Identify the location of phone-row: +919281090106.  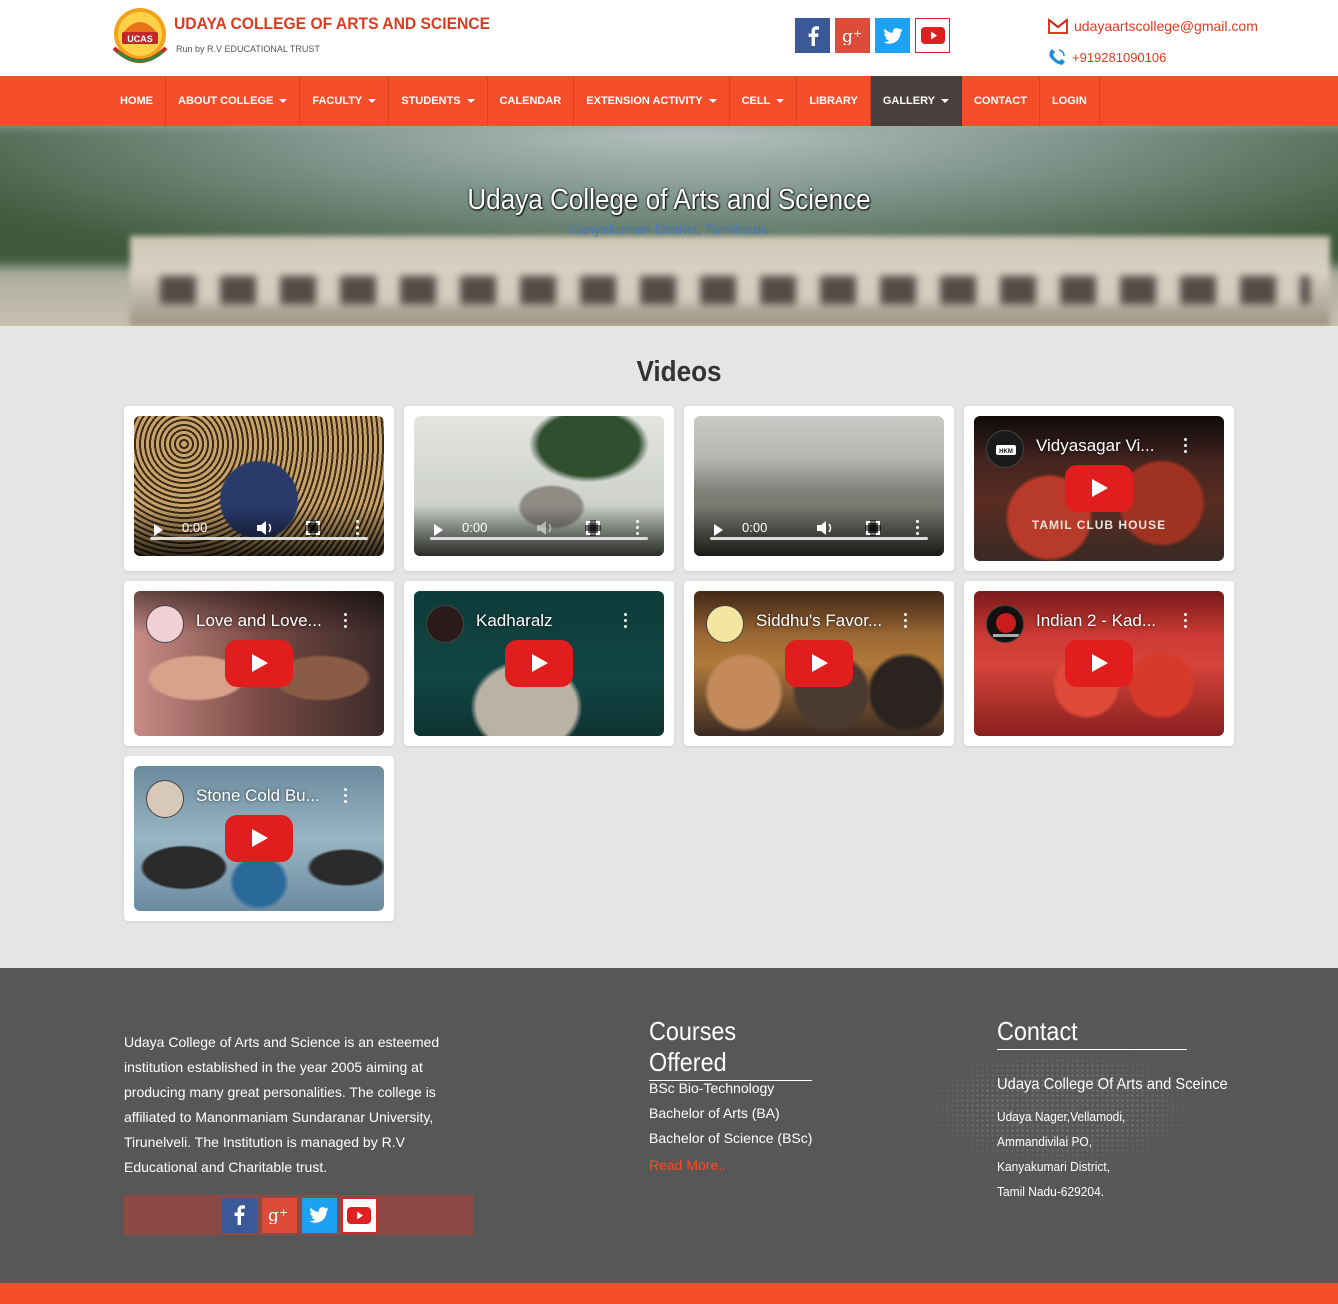
(1153, 57).